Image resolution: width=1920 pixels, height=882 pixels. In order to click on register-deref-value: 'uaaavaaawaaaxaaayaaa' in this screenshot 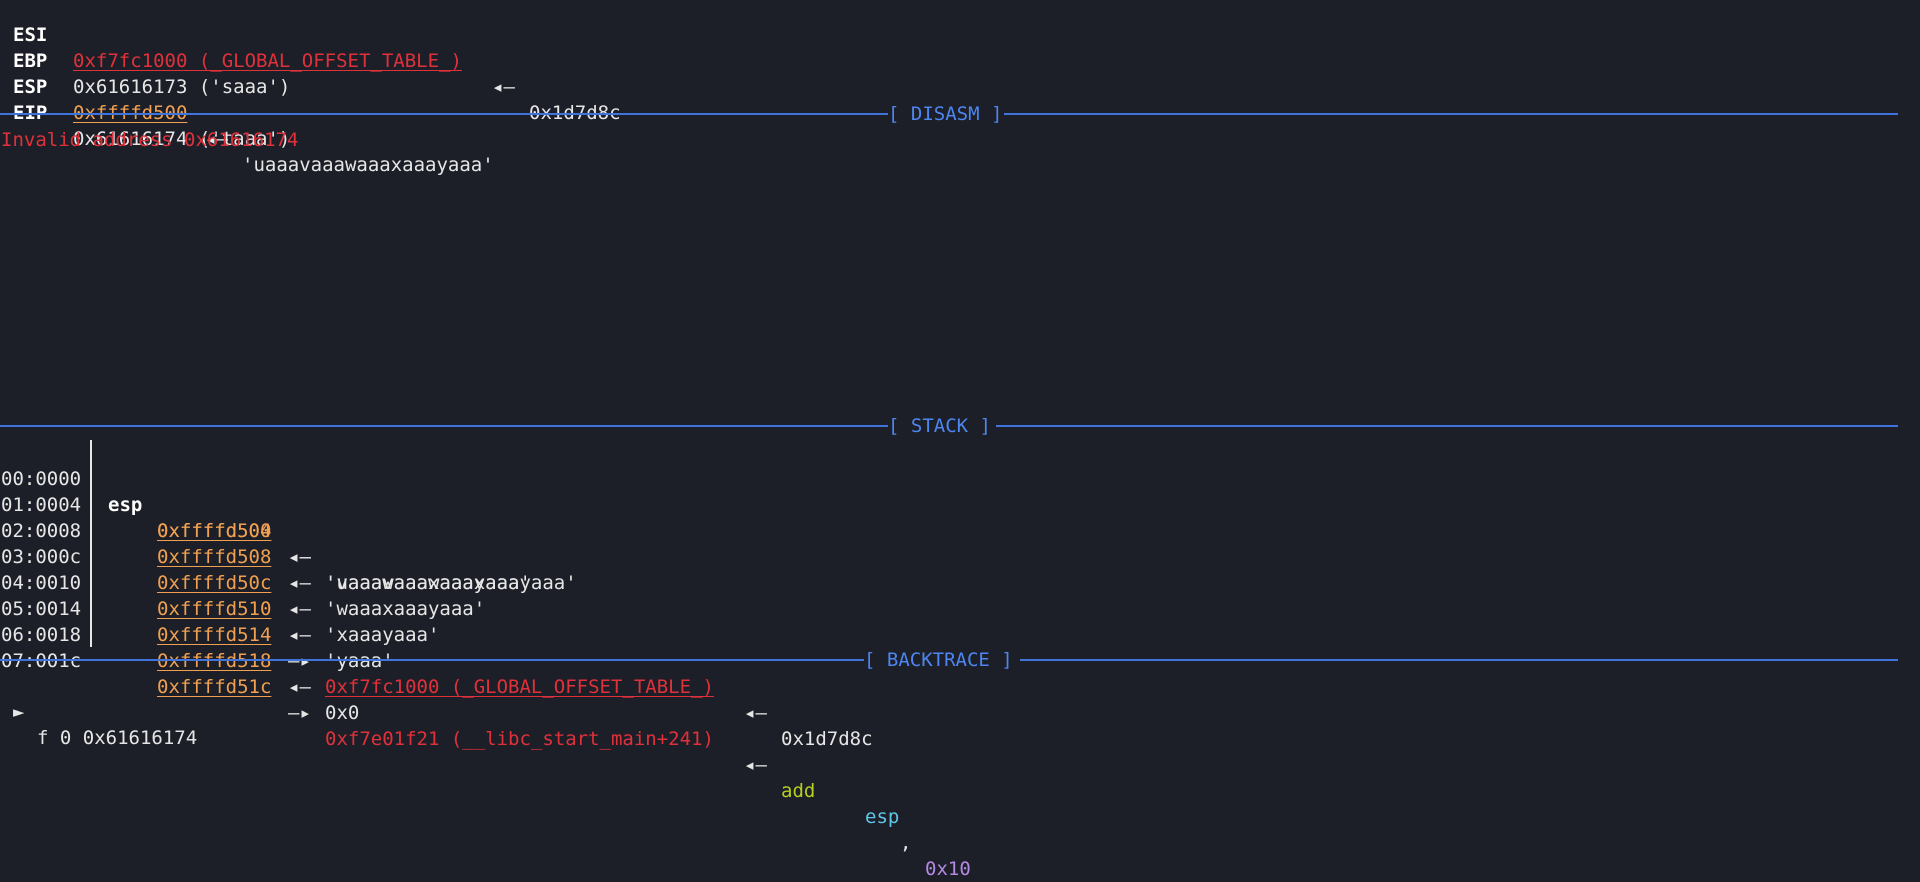, I will do `click(368, 165)`.